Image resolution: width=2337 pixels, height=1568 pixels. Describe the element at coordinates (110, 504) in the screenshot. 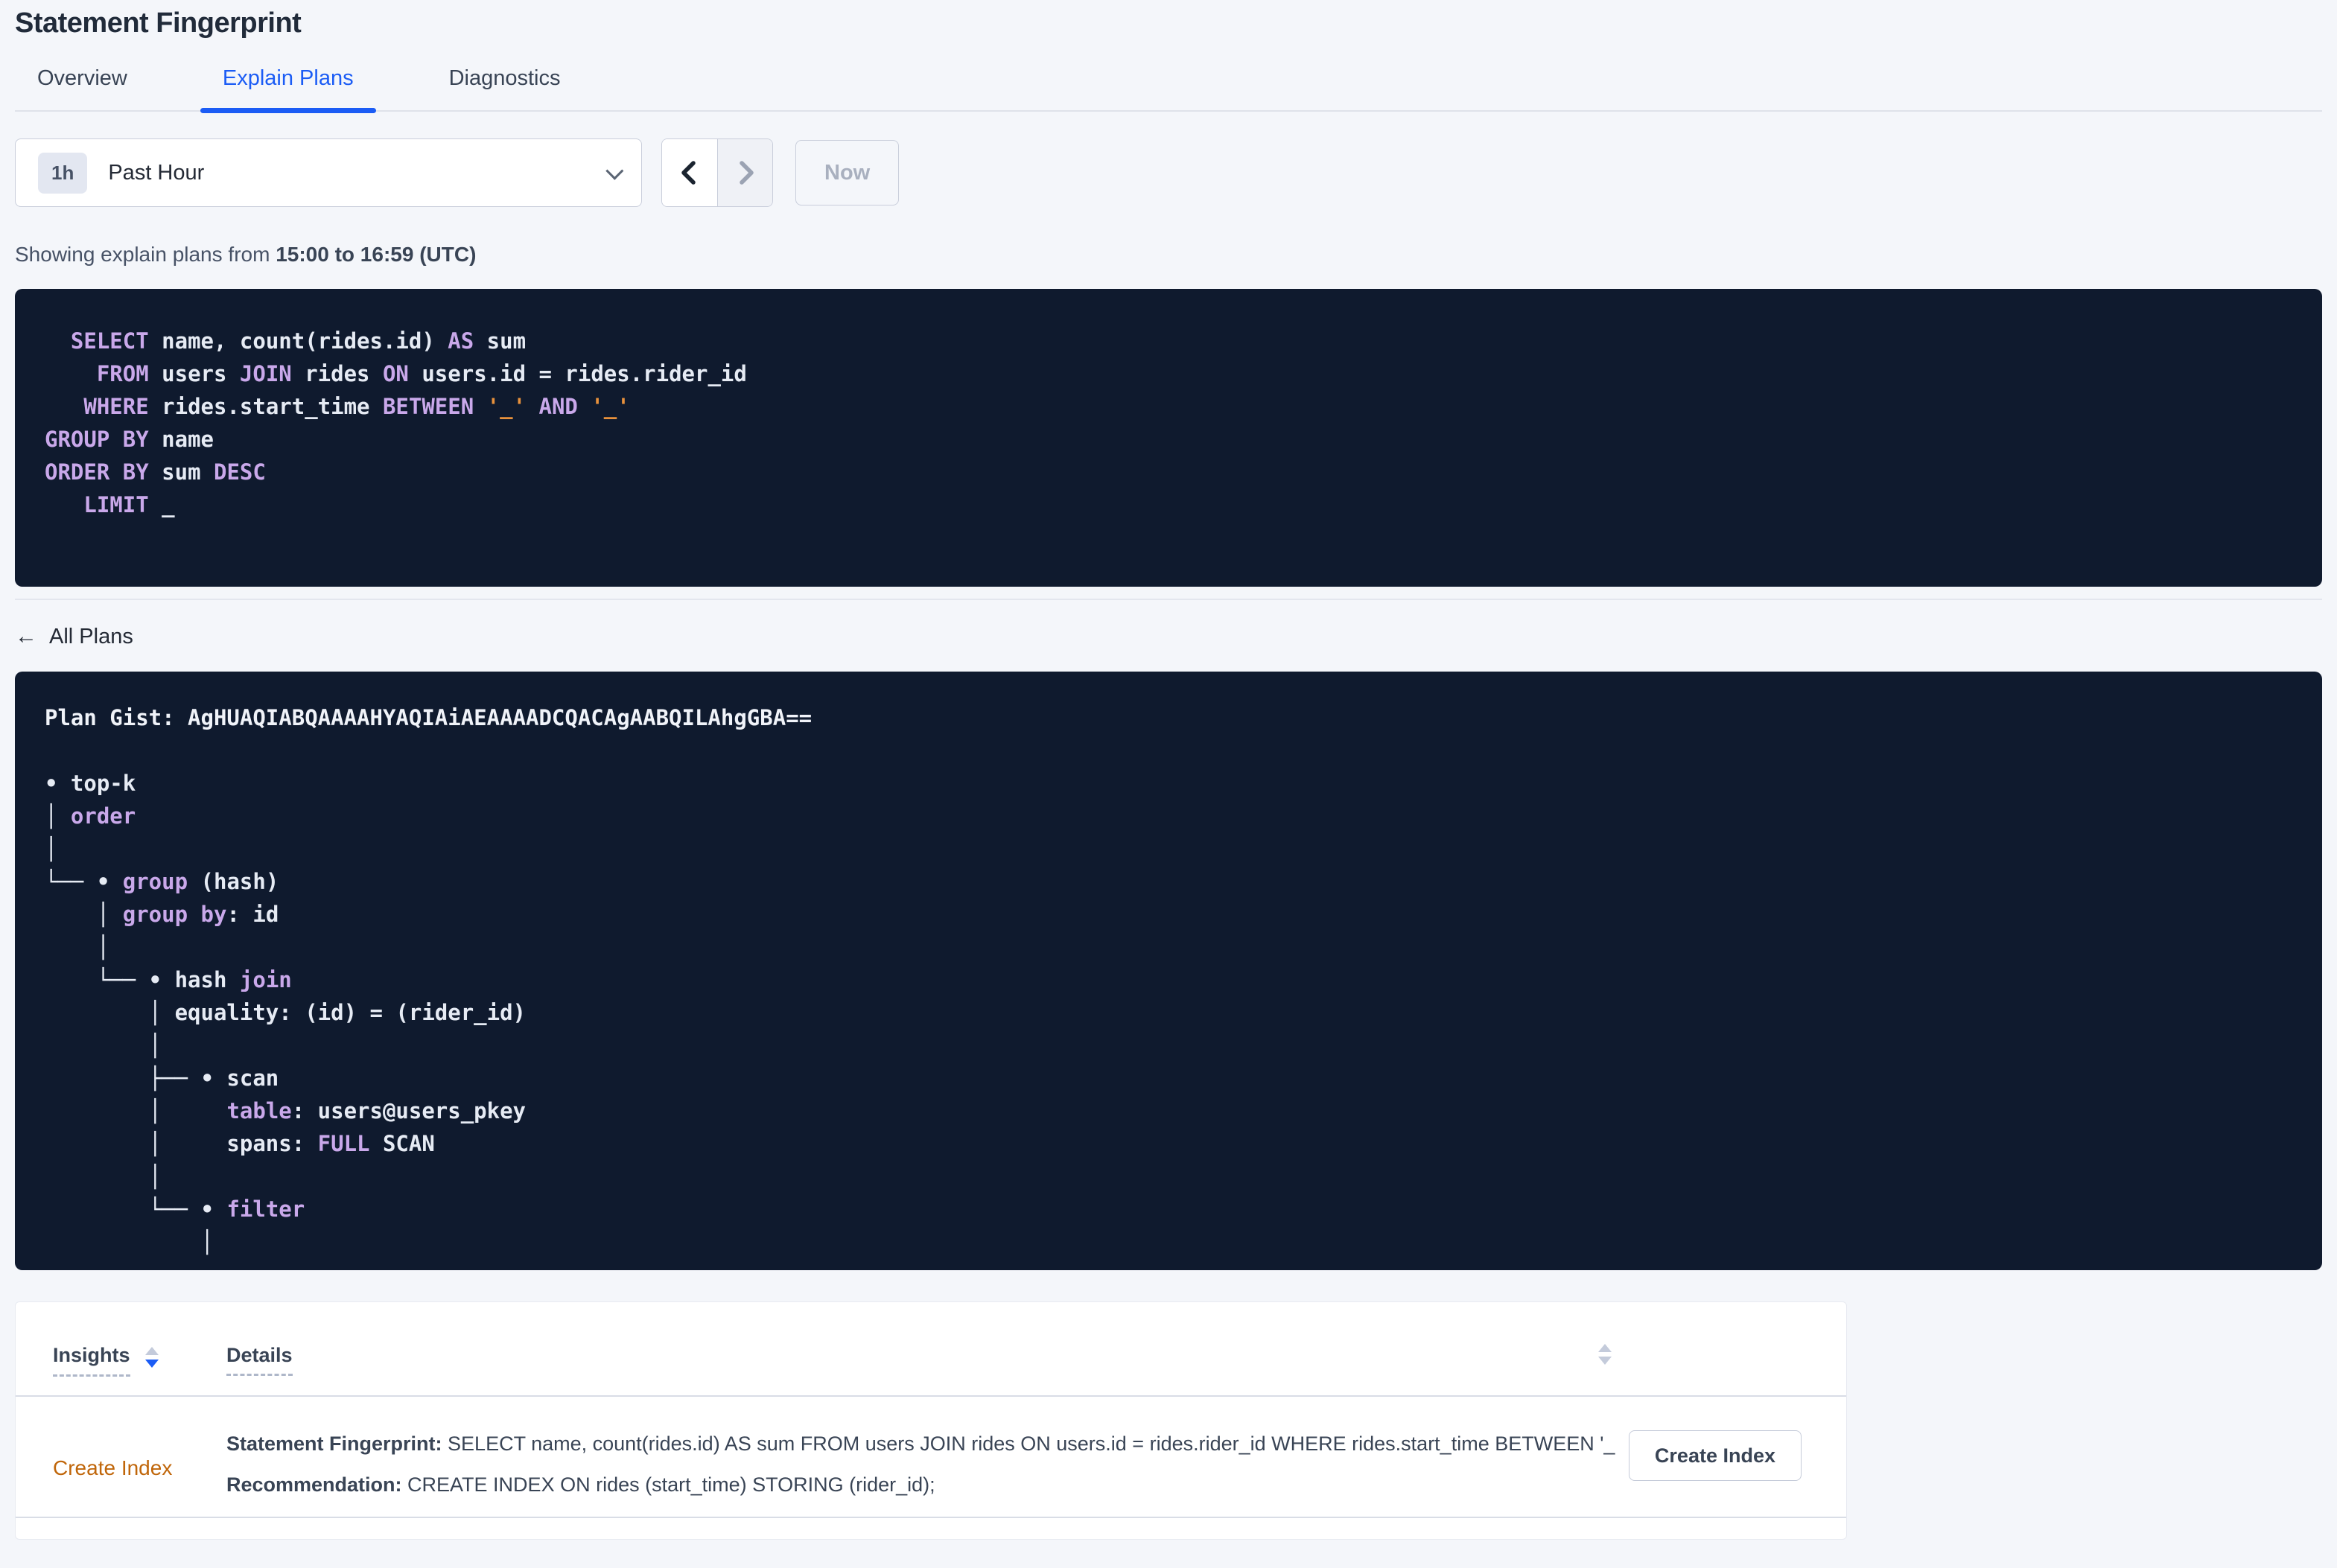

I see `code-line: LIMIT _` at that location.